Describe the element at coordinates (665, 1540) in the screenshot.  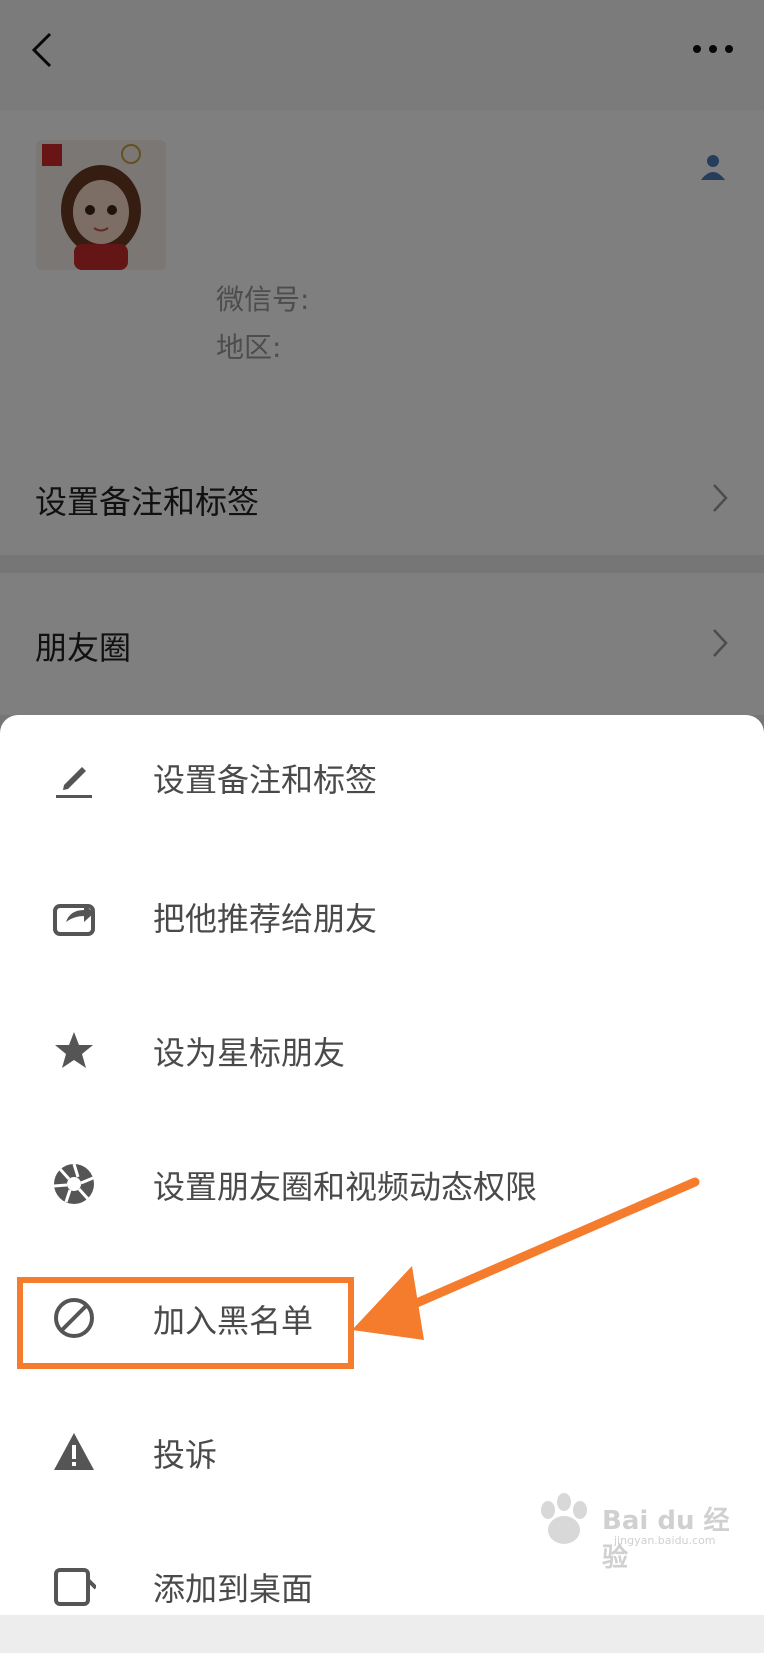
I see `watermark-url: jingyan.baidu.com` at that location.